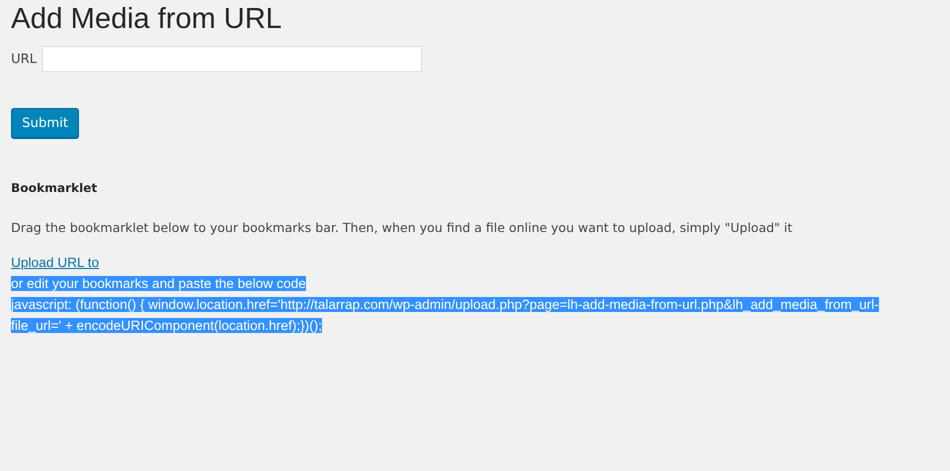 The width and height of the screenshot is (950, 471). I want to click on submit-button: Submit, so click(45, 123).